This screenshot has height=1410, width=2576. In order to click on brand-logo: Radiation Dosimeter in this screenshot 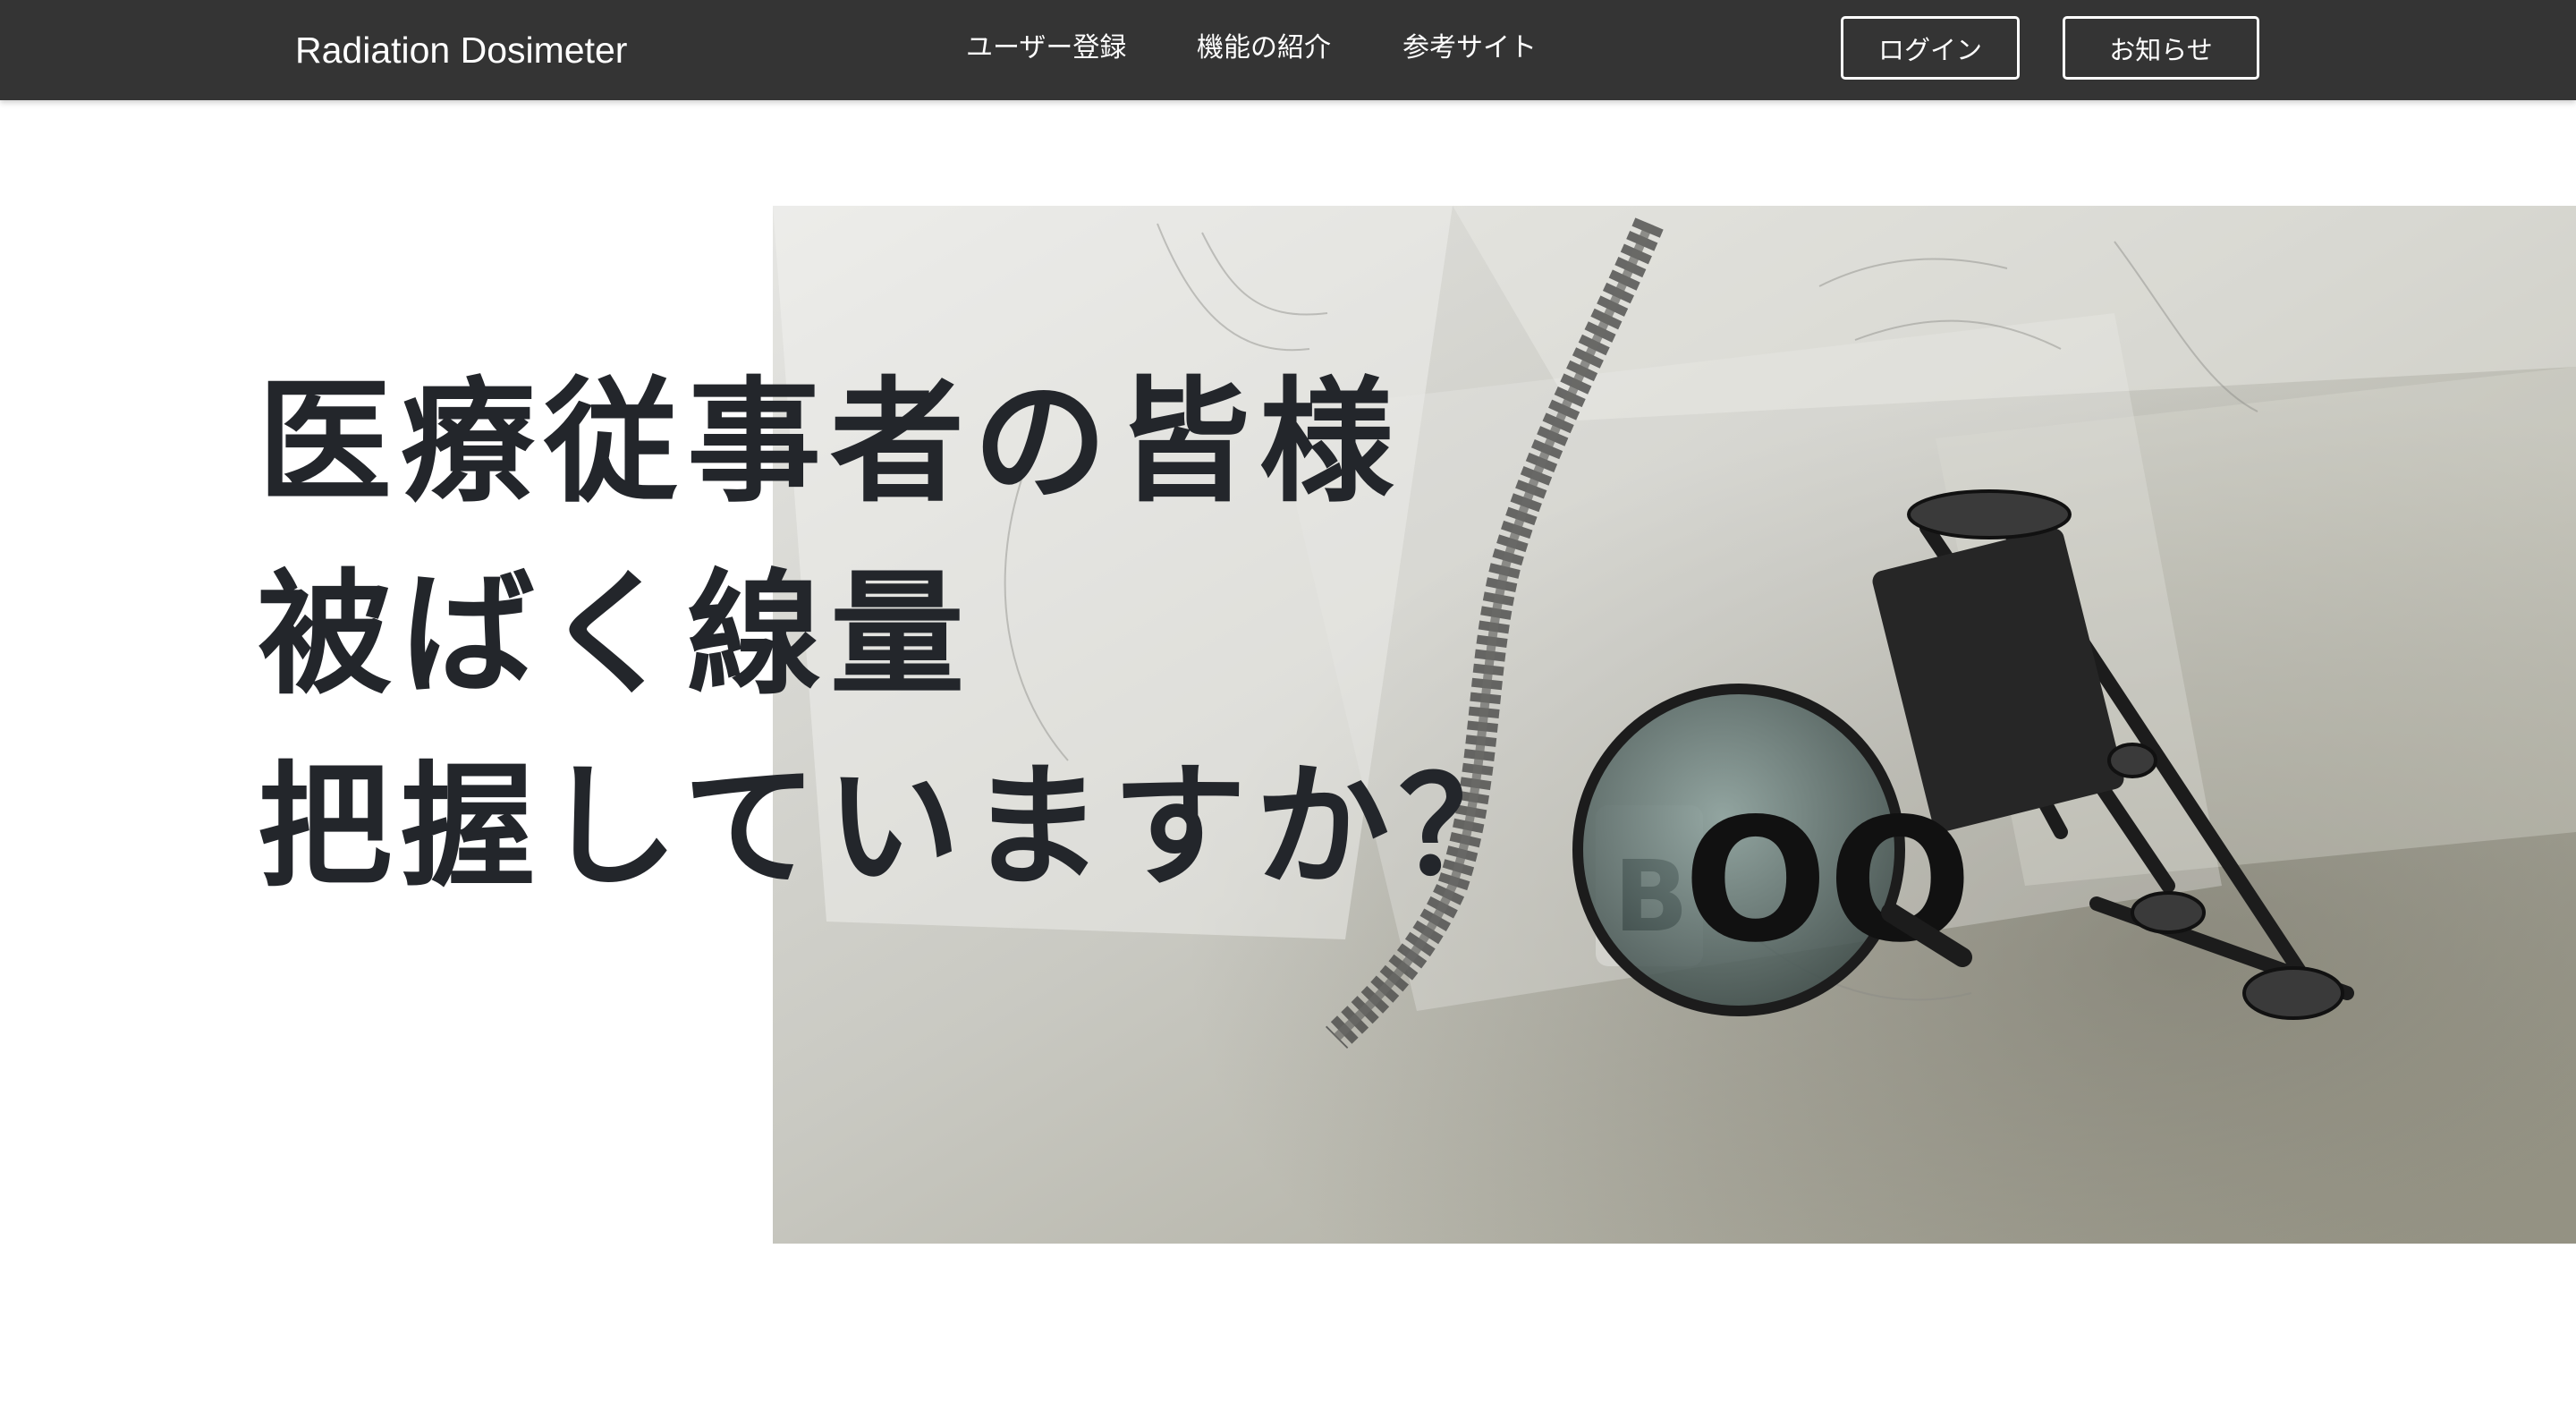, I will do `click(461, 50)`.